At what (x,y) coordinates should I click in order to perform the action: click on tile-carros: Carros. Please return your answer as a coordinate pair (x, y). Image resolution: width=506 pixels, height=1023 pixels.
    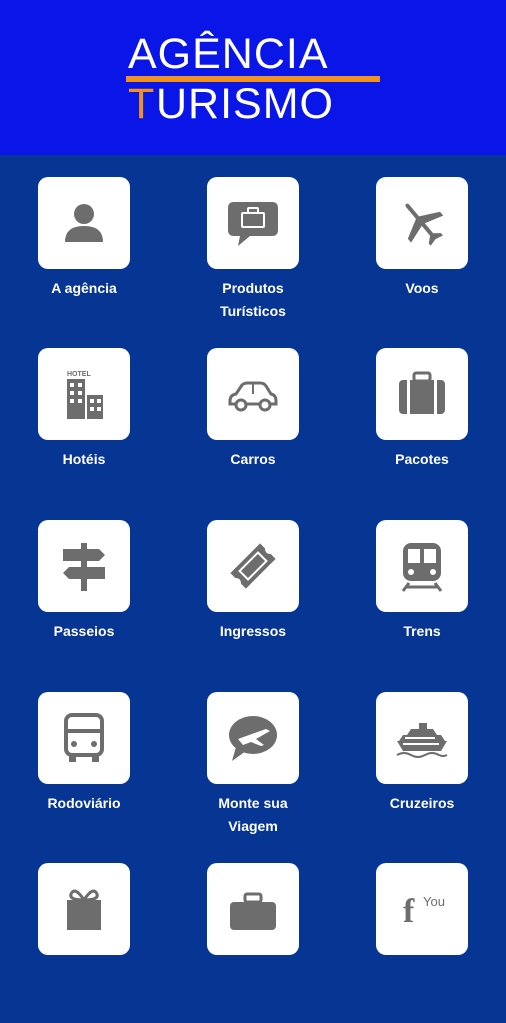
    Looking at the image, I should click on (253, 428).